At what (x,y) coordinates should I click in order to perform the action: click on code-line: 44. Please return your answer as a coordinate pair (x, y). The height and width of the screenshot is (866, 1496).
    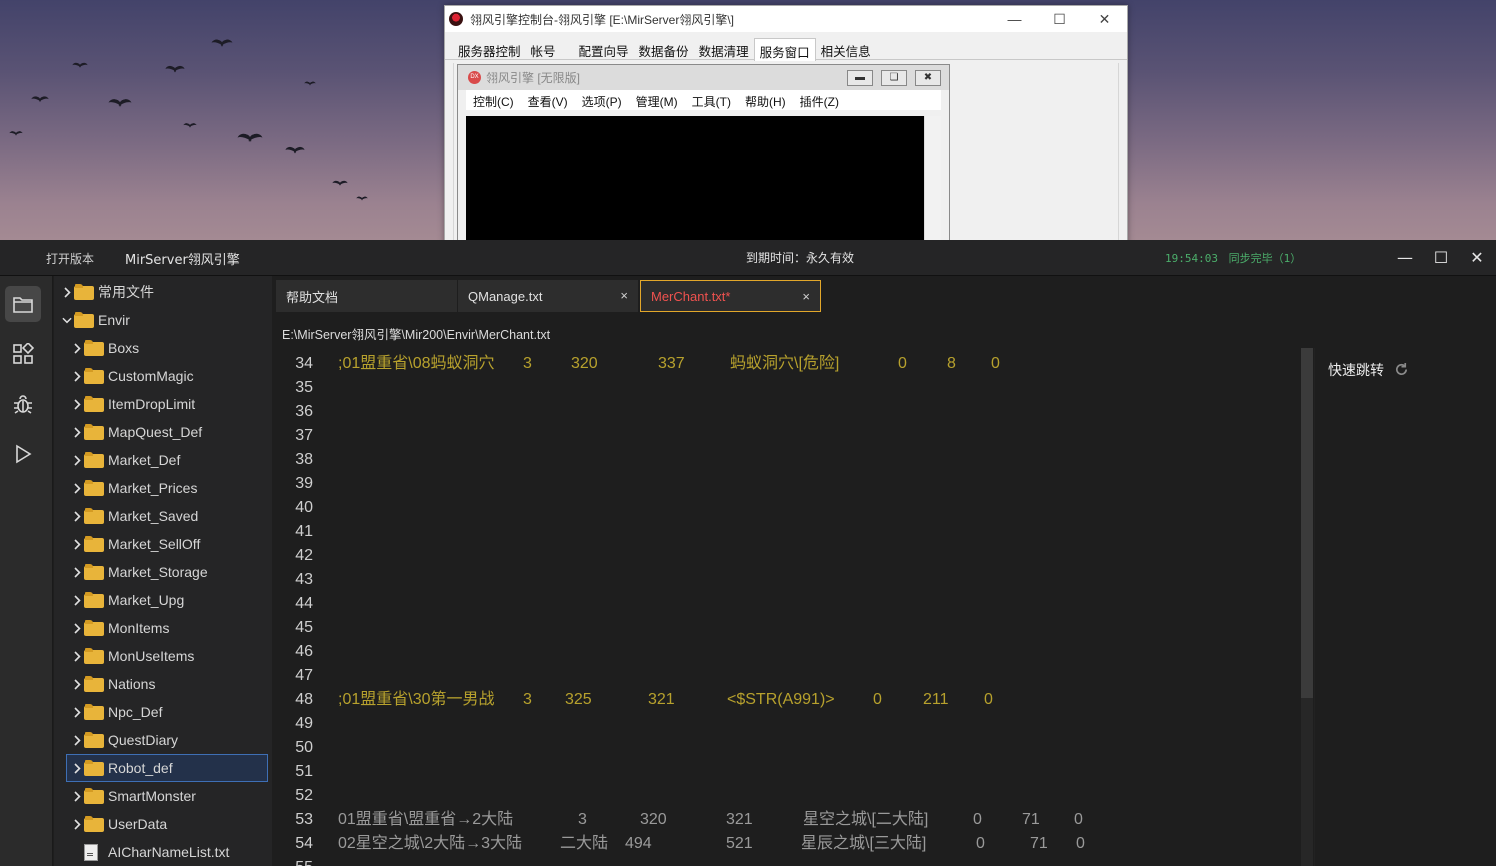
    Looking at the image, I should click on (783, 604).